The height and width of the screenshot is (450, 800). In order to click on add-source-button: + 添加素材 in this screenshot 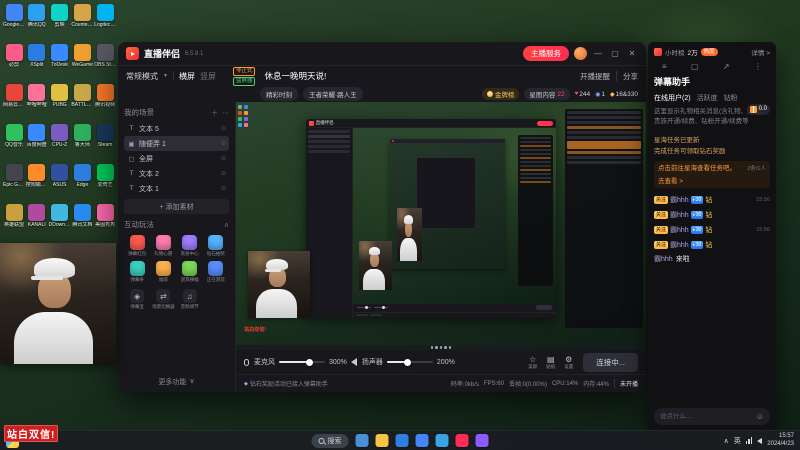, I will do `click(176, 206)`.